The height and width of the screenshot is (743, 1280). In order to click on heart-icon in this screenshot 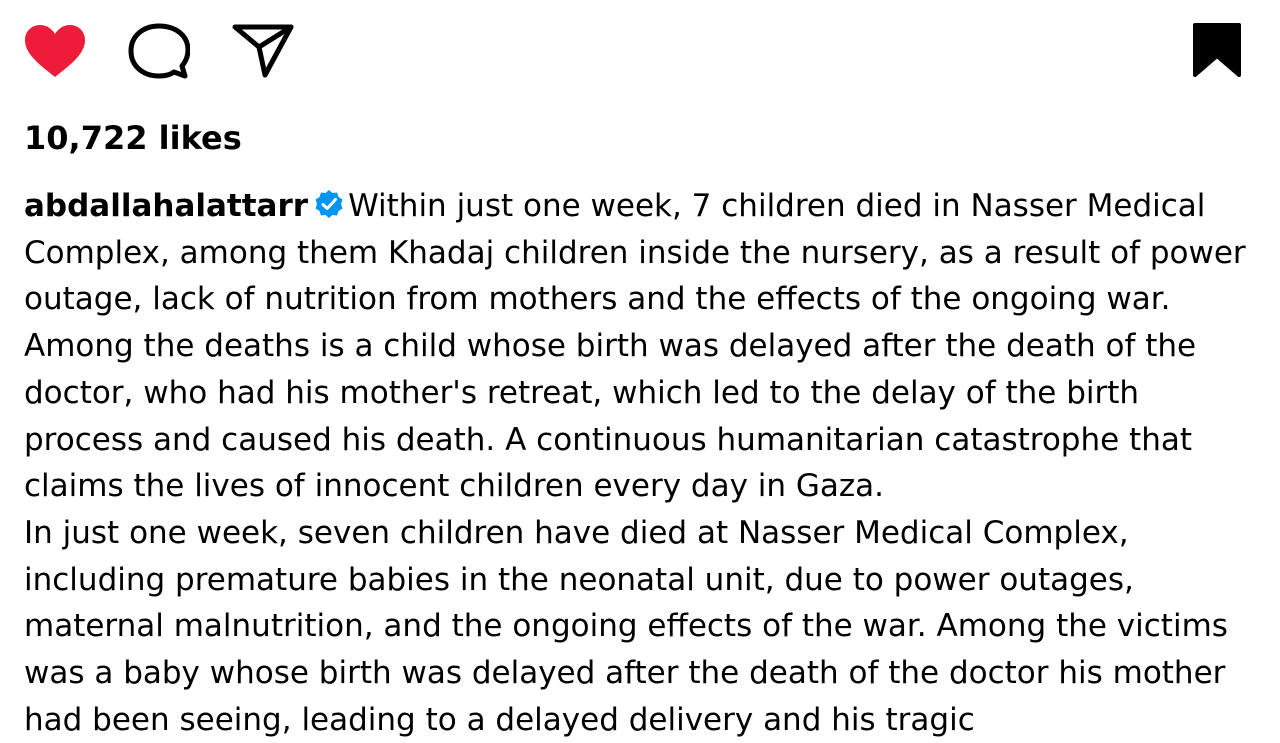, I will do `click(55, 51)`.